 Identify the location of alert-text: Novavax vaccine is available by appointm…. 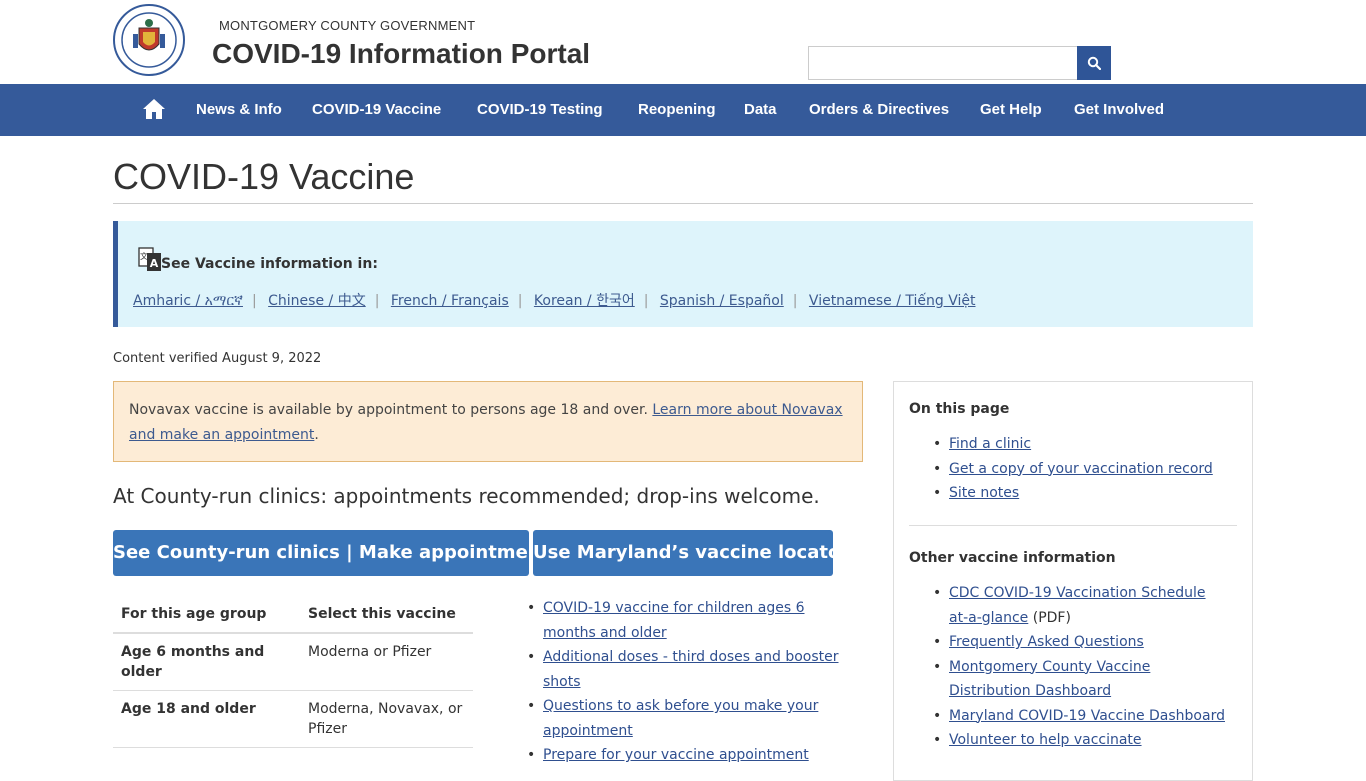
(391, 410).